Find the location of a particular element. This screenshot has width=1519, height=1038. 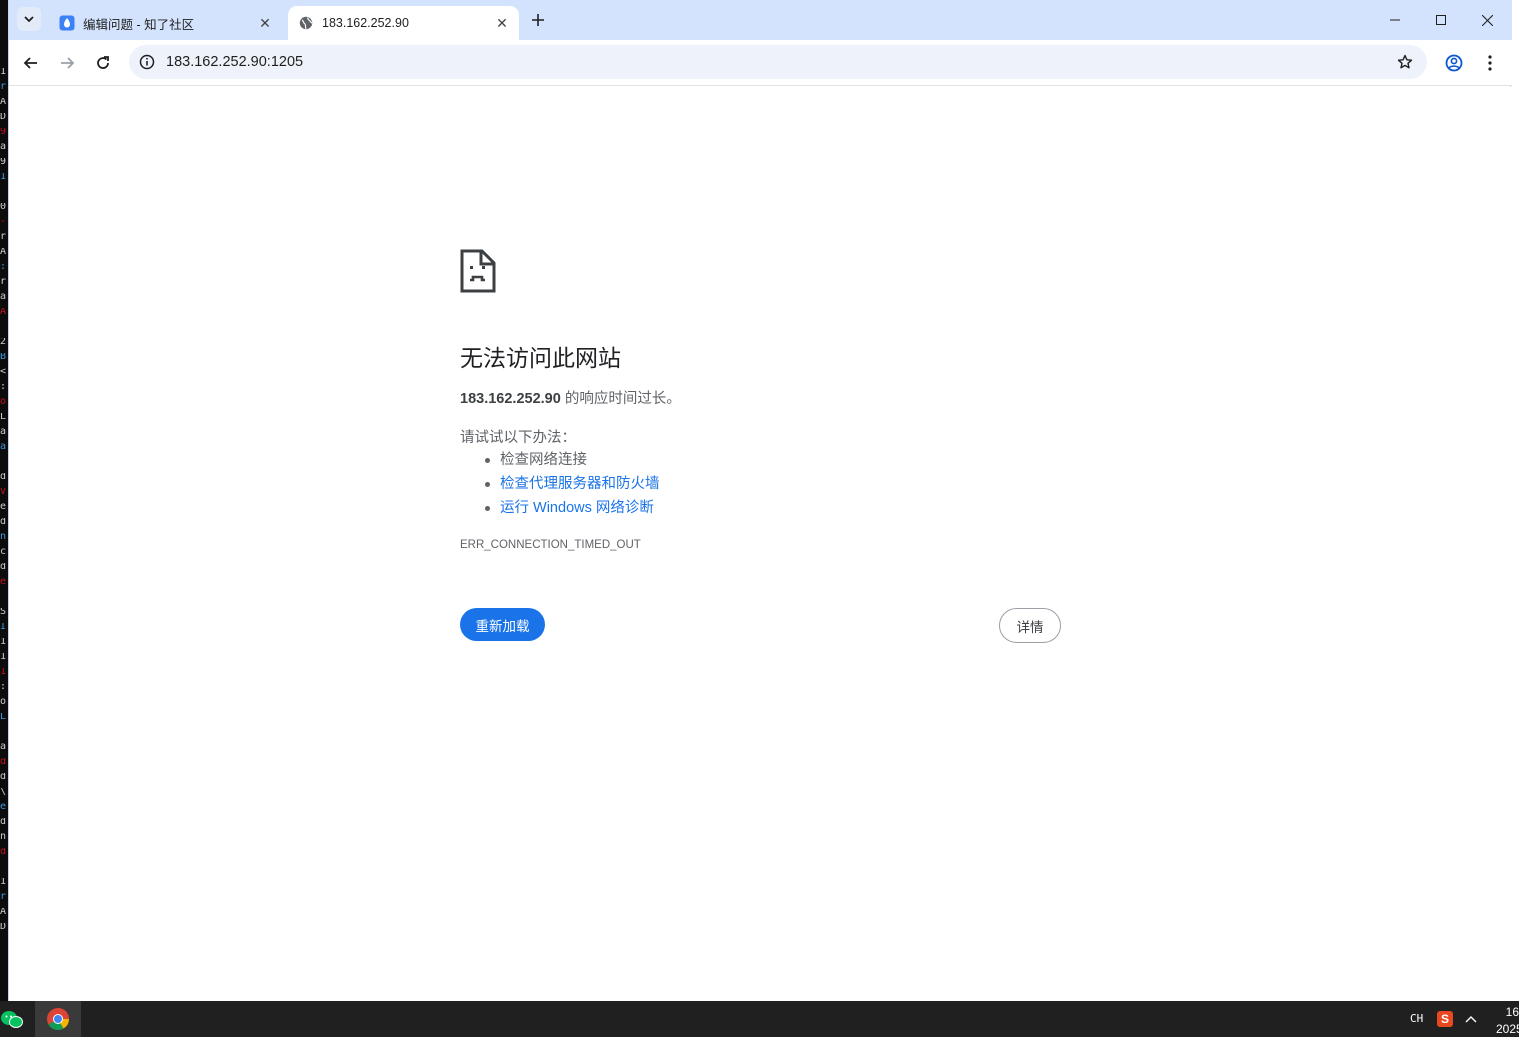

tab-title: 编辑问题 - 知了社区 is located at coordinates (139, 24).